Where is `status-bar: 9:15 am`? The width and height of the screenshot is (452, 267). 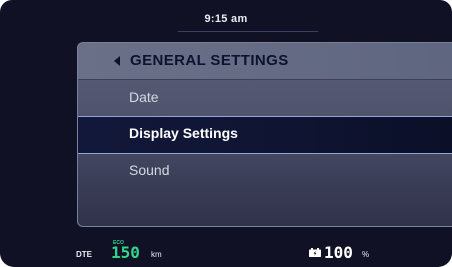 status-bar: 9:15 am is located at coordinates (226, 16).